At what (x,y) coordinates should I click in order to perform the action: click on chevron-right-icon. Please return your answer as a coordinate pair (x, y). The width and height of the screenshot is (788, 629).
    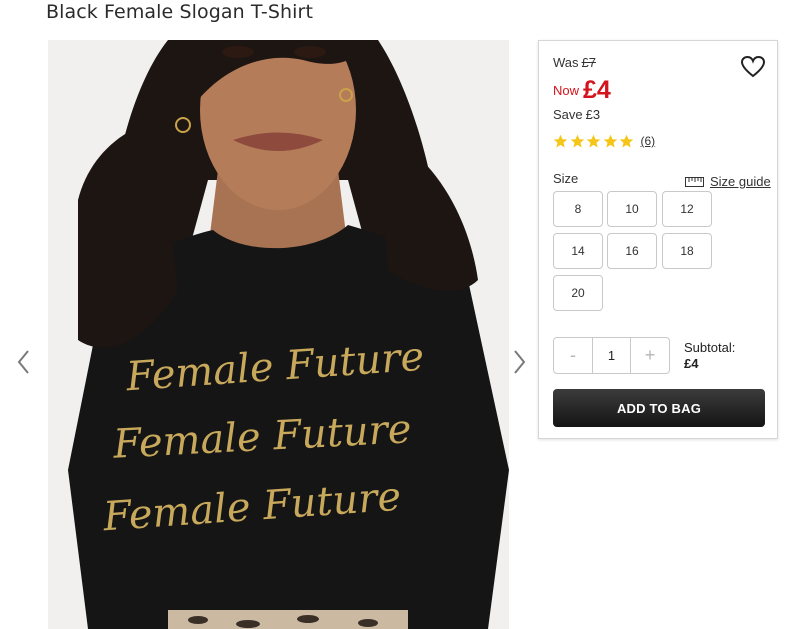
    Looking at the image, I should click on (519, 362).